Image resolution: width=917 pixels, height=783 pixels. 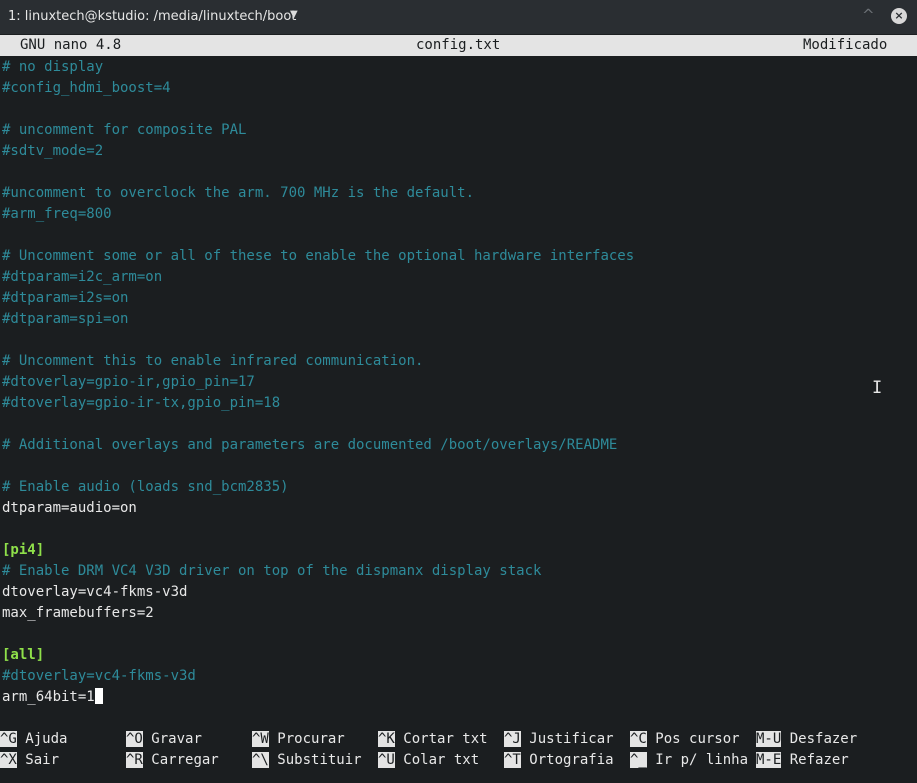 I want to click on file-name: config.txt, so click(x=458, y=45).